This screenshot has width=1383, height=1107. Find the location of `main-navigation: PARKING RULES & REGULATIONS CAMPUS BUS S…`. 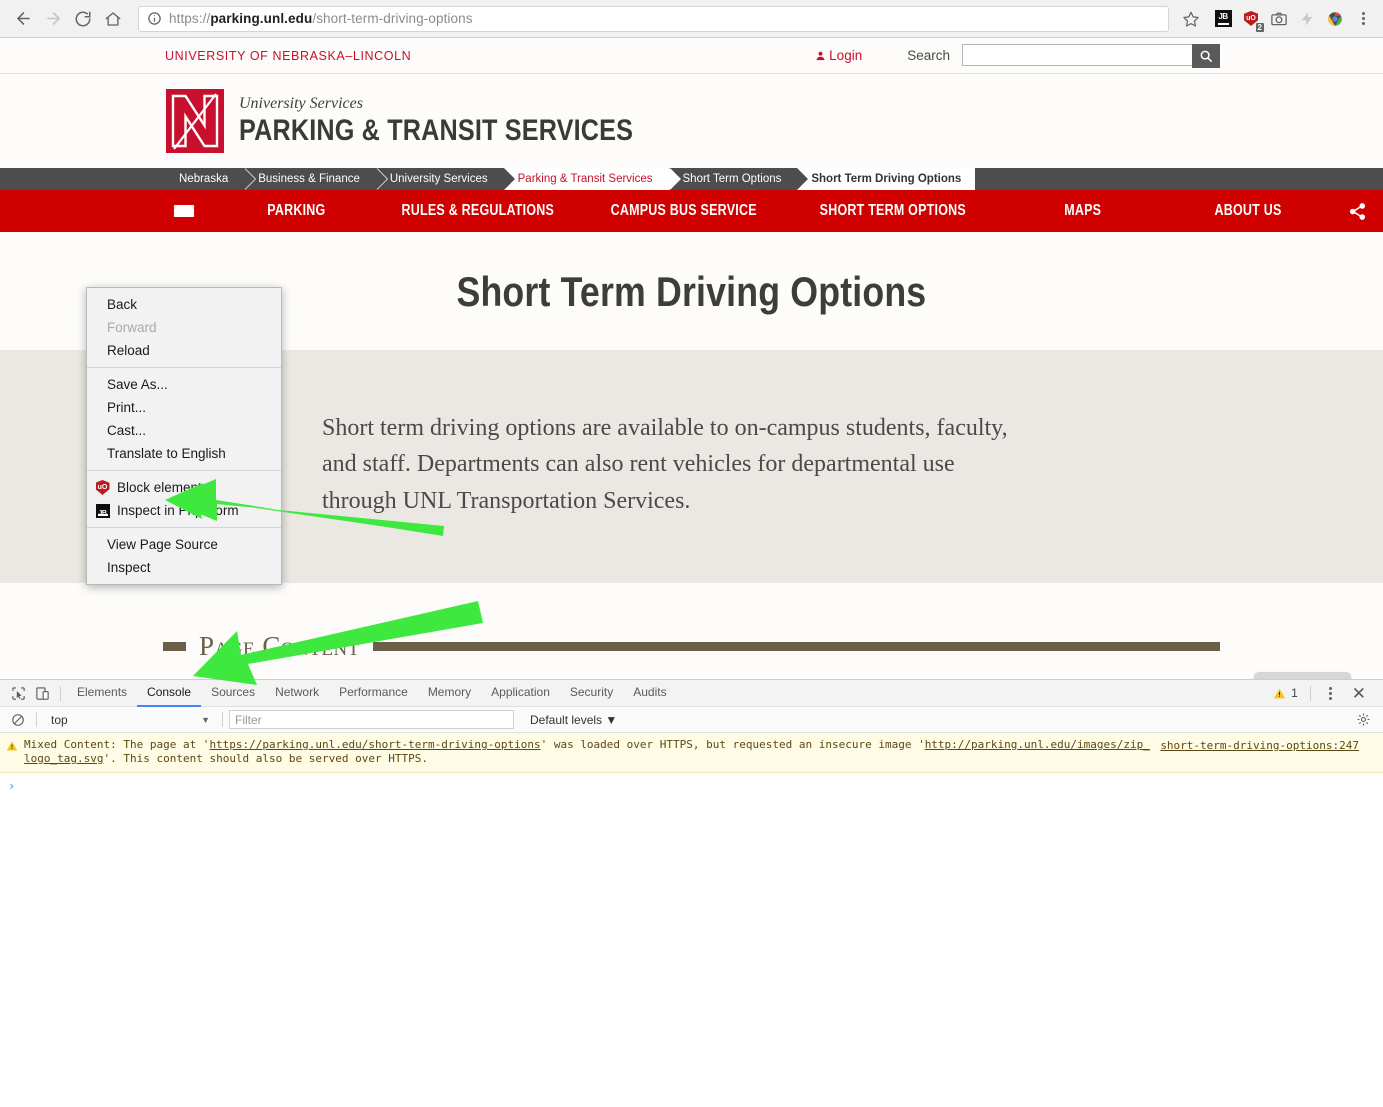

main-navigation: PARKING RULES & REGULATIONS CAMPUS BUS S… is located at coordinates (691, 211).